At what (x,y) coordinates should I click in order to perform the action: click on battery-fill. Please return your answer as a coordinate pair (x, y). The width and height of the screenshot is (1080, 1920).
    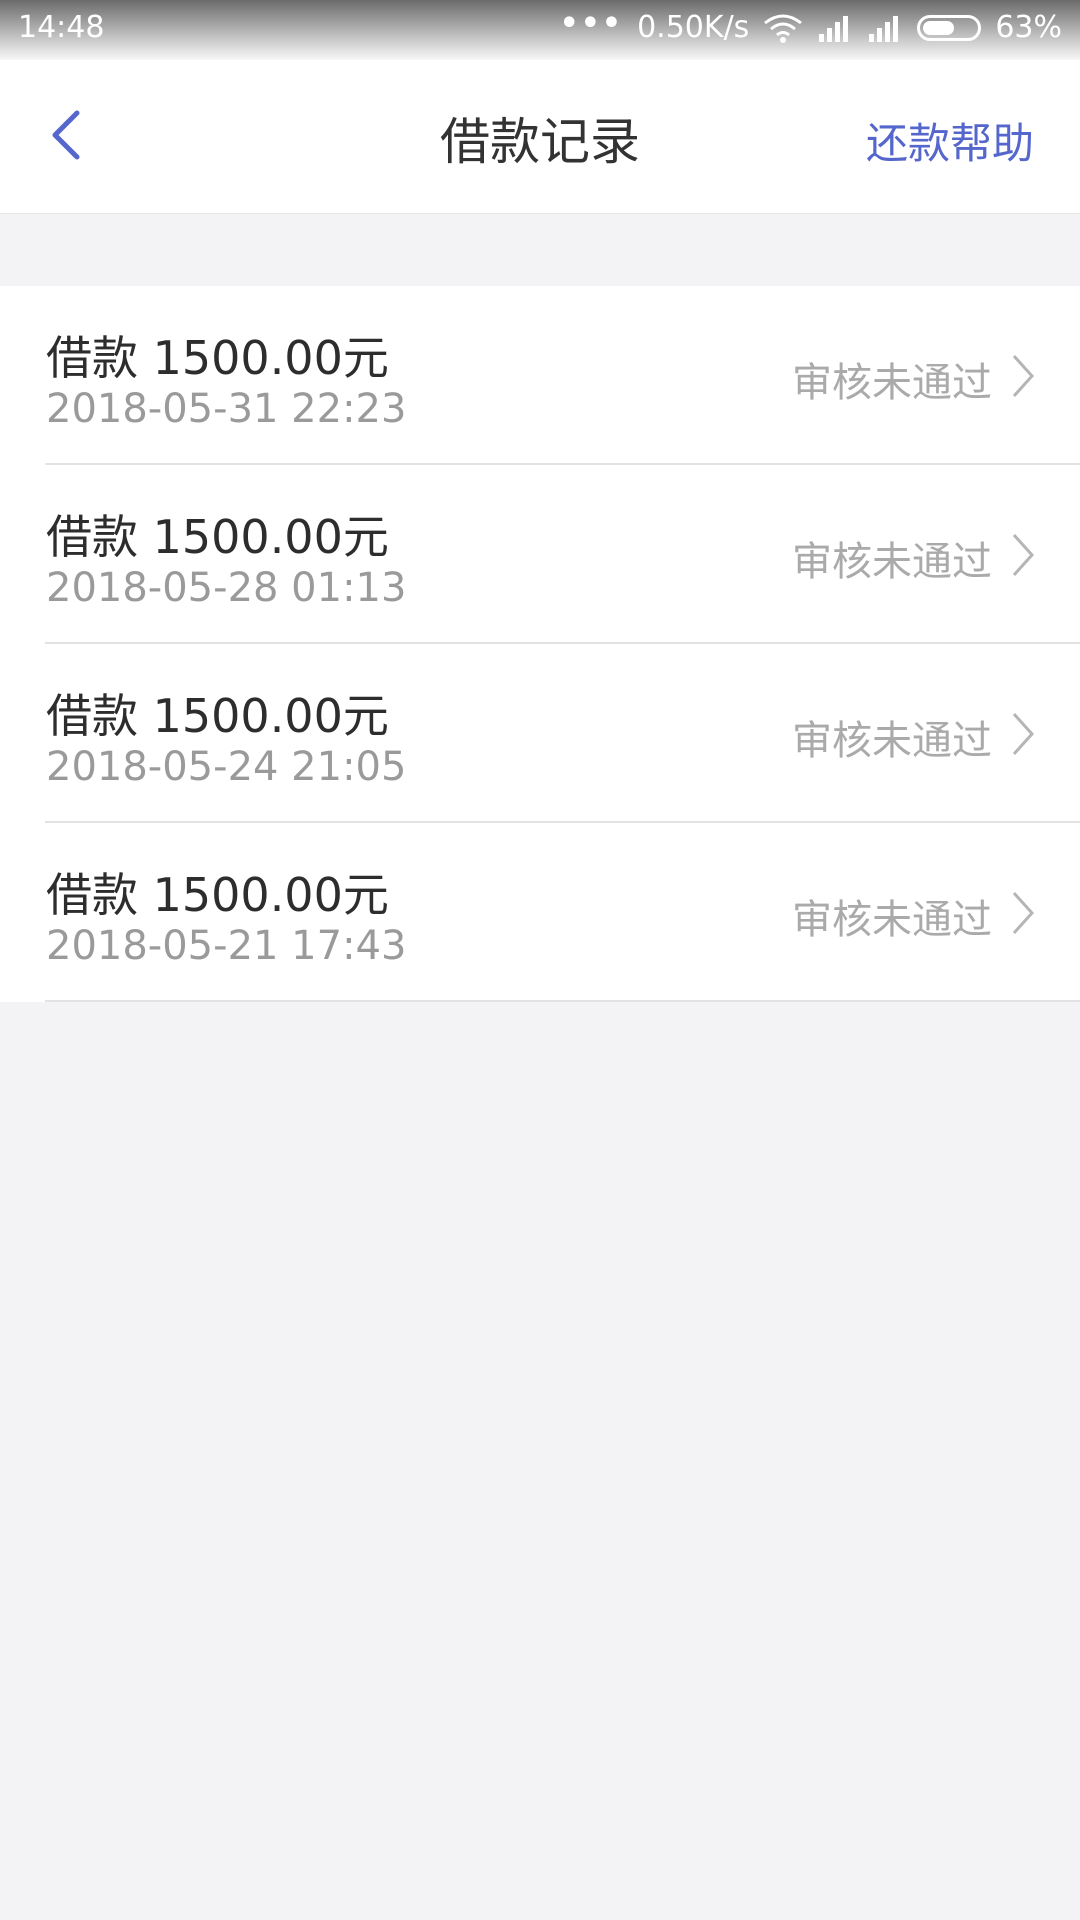
    Looking at the image, I should click on (938, 27).